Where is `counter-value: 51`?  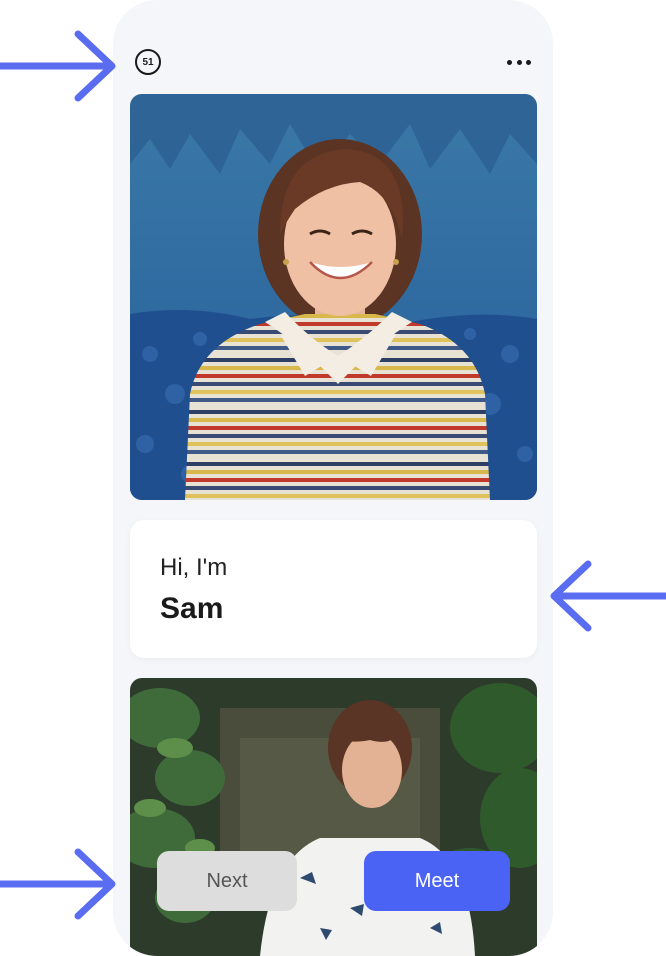
counter-value: 51 is located at coordinates (148, 62).